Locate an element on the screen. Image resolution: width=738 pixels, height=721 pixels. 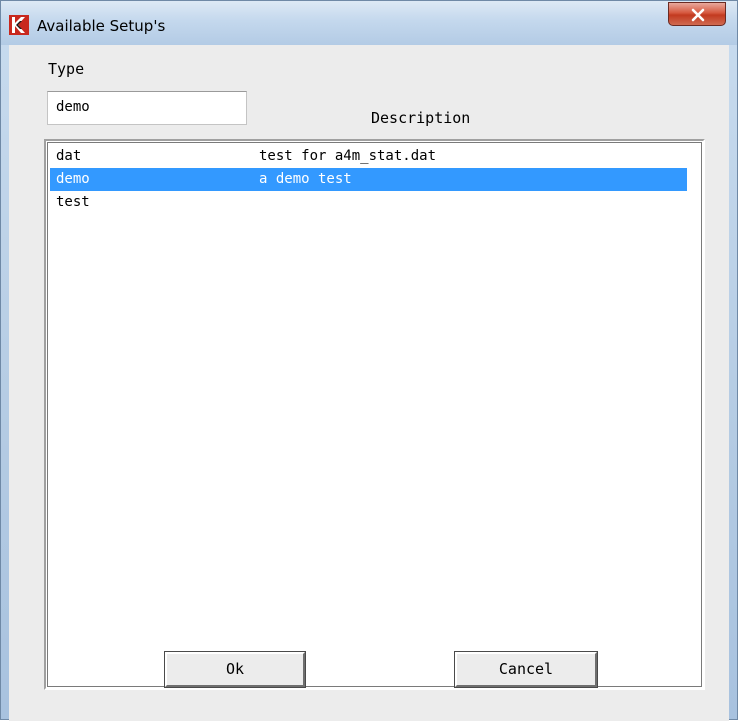
list-item-type: demo is located at coordinates (73, 179).